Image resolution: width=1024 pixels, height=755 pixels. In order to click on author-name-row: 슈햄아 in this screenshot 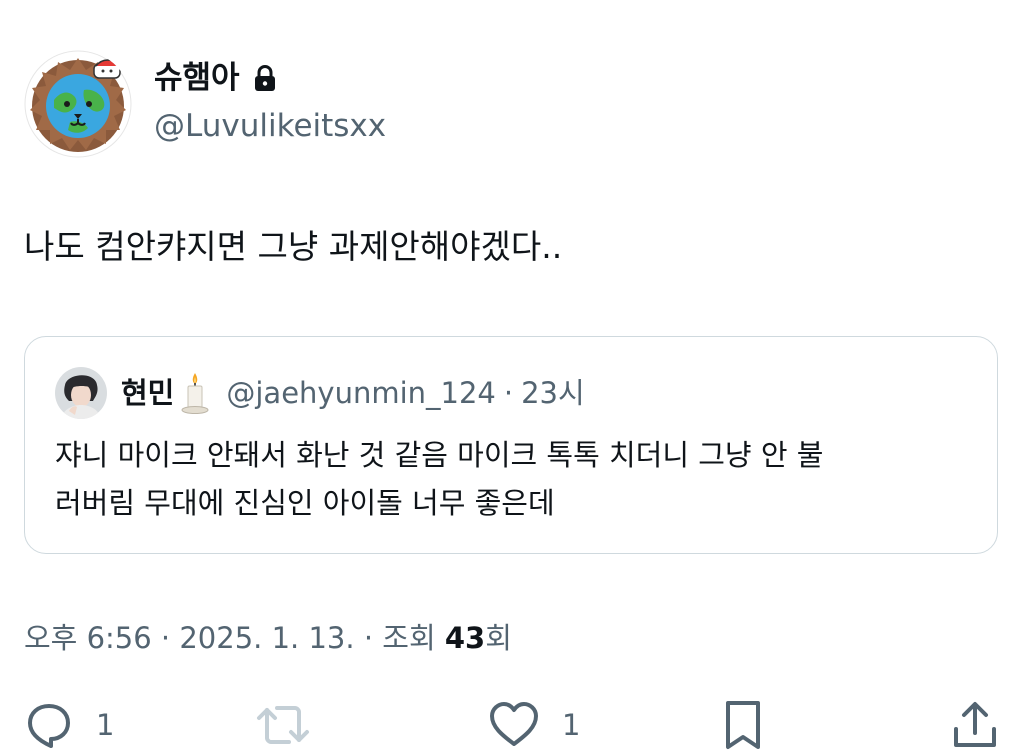, I will do `click(216, 78)`.